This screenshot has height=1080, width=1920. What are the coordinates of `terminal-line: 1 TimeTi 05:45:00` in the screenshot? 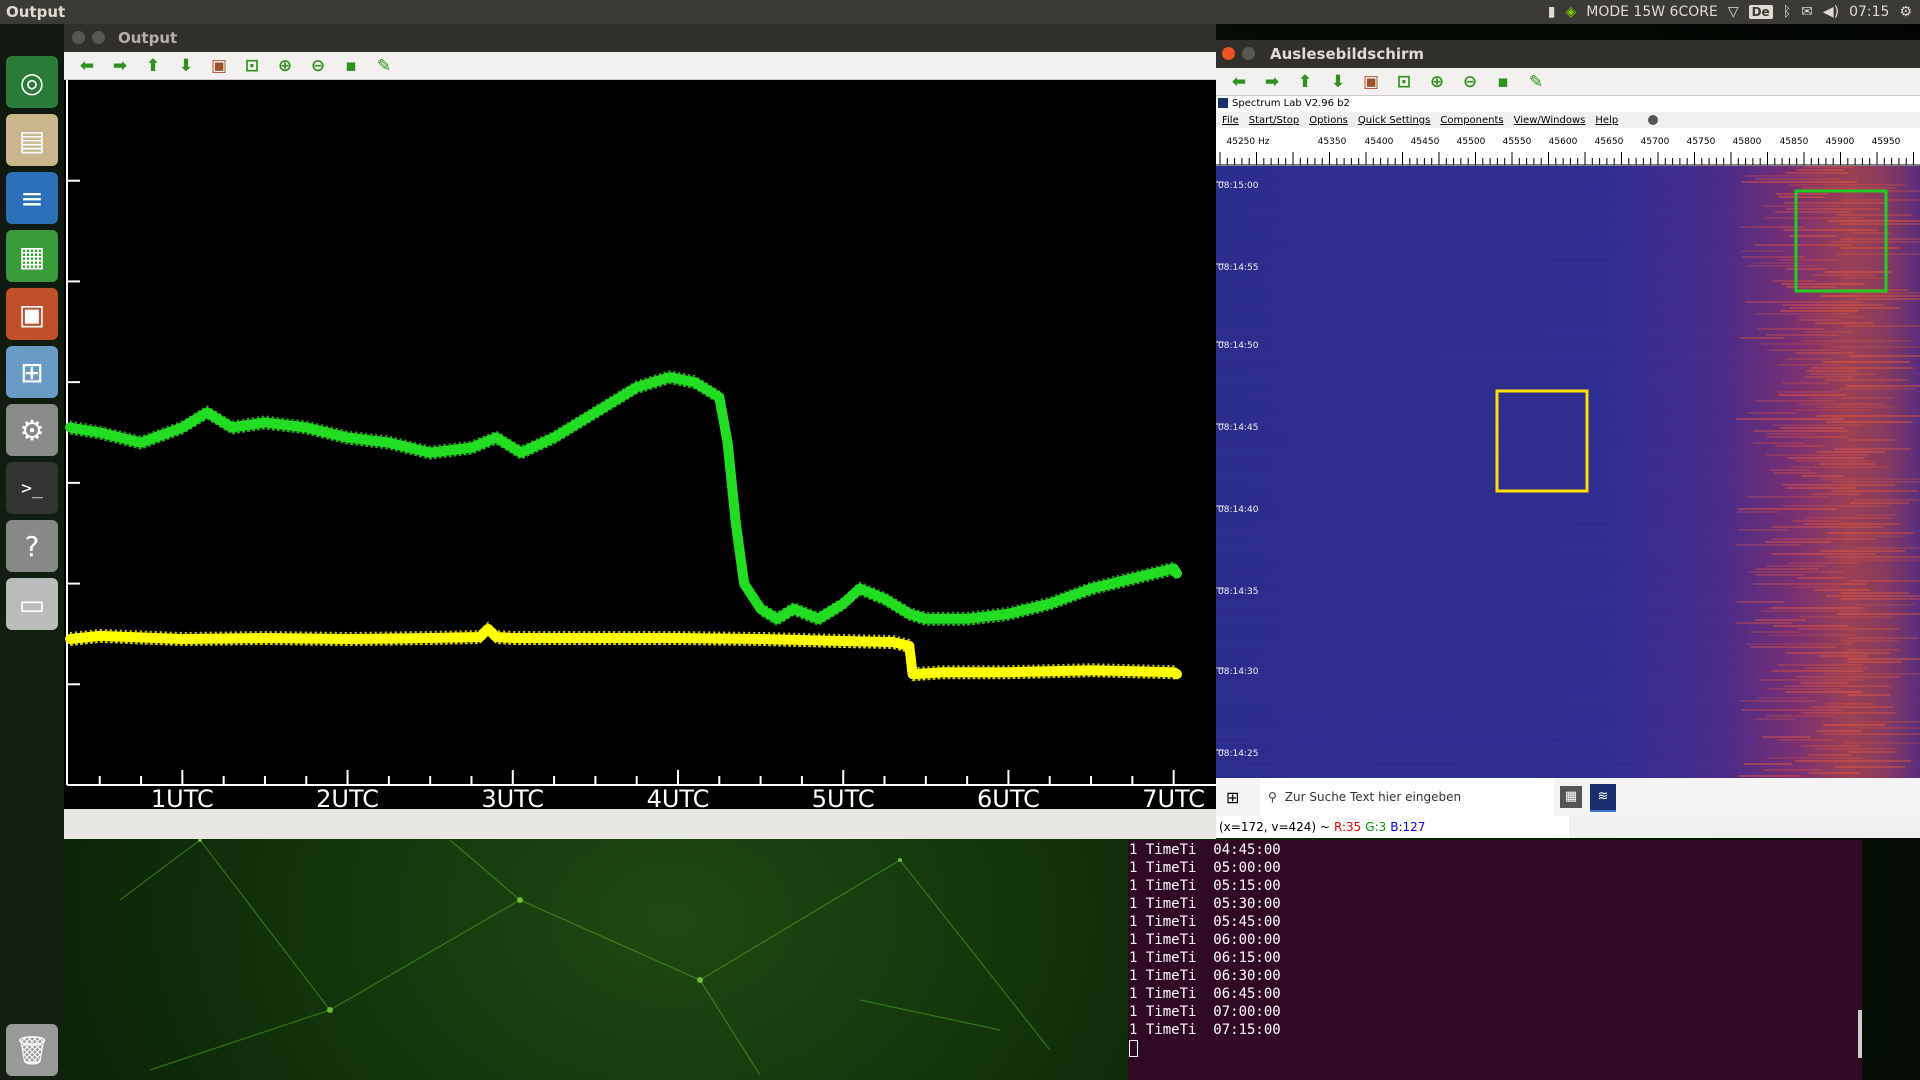 It's located at (1205, 922).